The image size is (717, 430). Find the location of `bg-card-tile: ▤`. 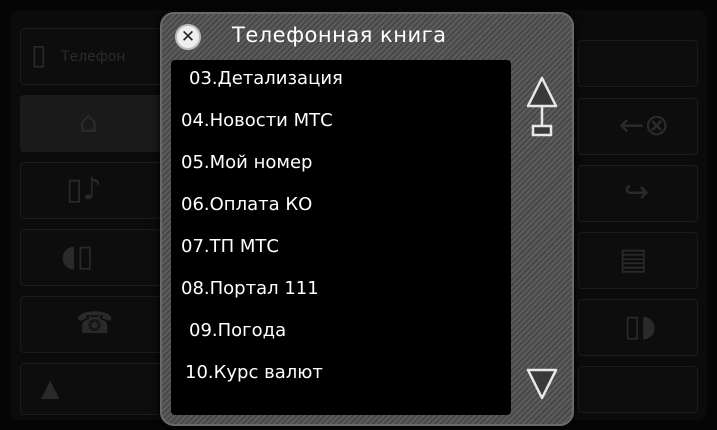

bg-card-tile: ▤ is located at coordinates (638, 260).